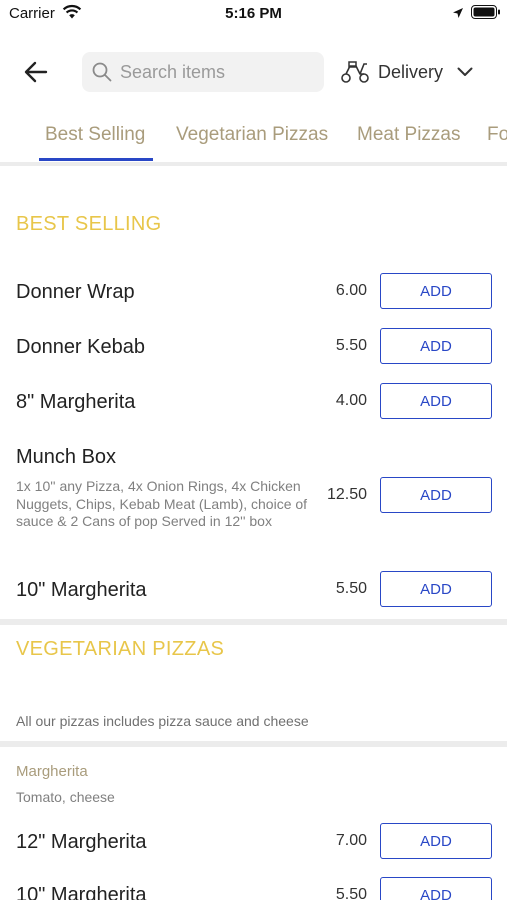 This screenshot has height=900, width=507. I want to click on item-name: Donner Kebab, so click(80, 347).